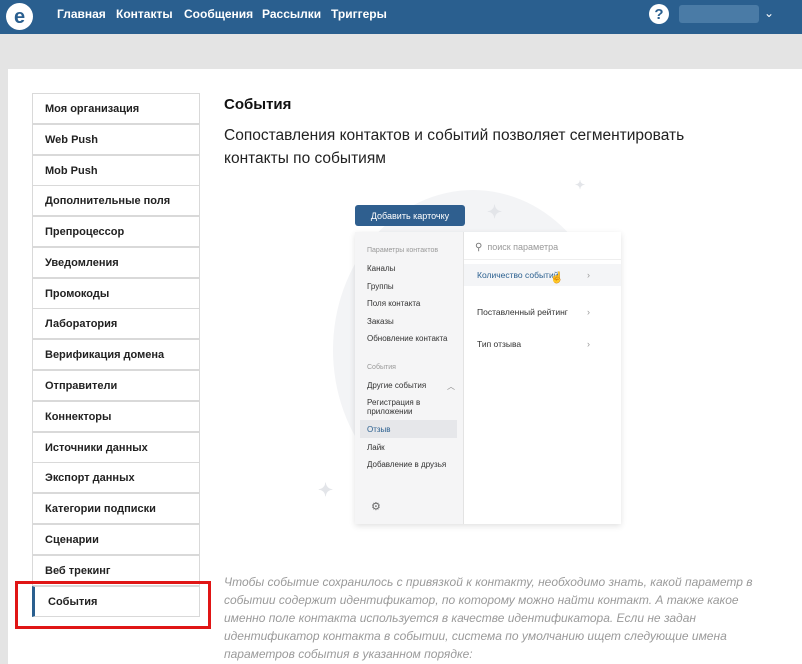 The width and height of the screenshot is (802, 664). Describe the element at coordinates (258, 104) in the screenshot. I see `page-title: События` at that location.